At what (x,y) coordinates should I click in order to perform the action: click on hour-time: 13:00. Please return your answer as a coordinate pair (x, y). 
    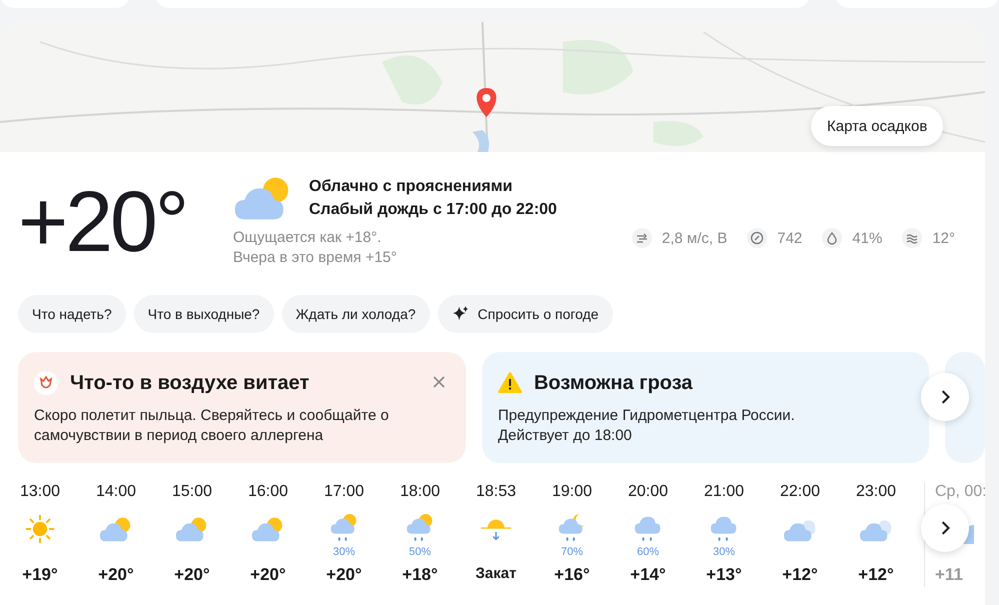
    Looking at the image, I should click on (40, 492).